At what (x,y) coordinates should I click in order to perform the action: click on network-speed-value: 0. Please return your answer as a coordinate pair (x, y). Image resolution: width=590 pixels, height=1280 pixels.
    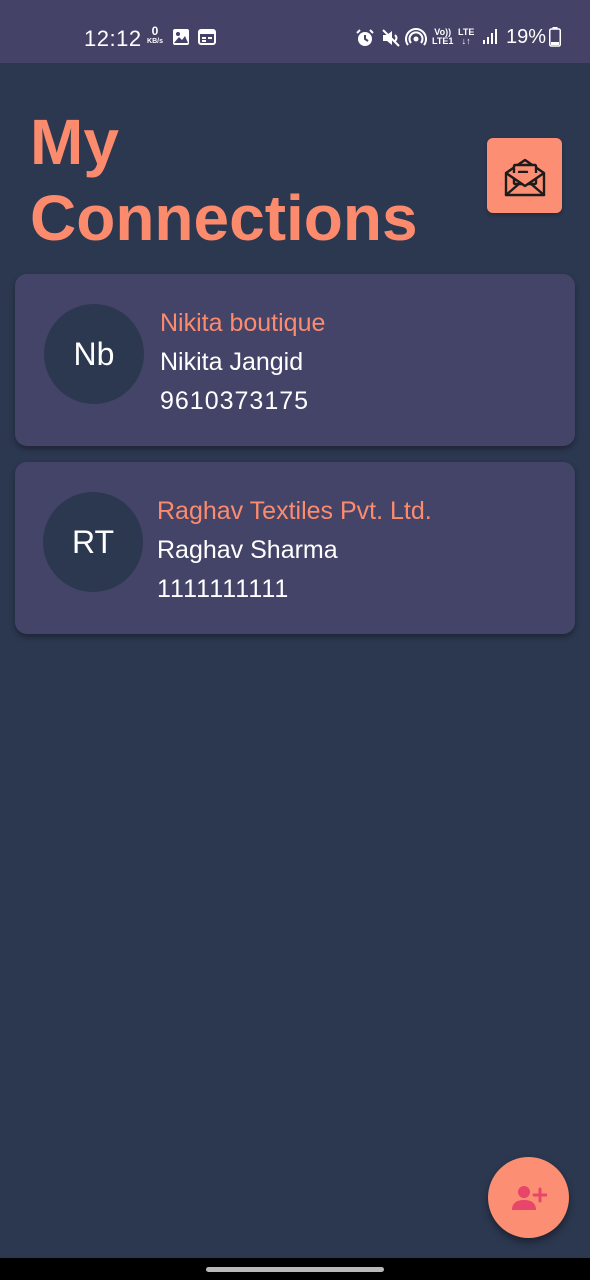
    Looking at the image, I should click on (155, 31).